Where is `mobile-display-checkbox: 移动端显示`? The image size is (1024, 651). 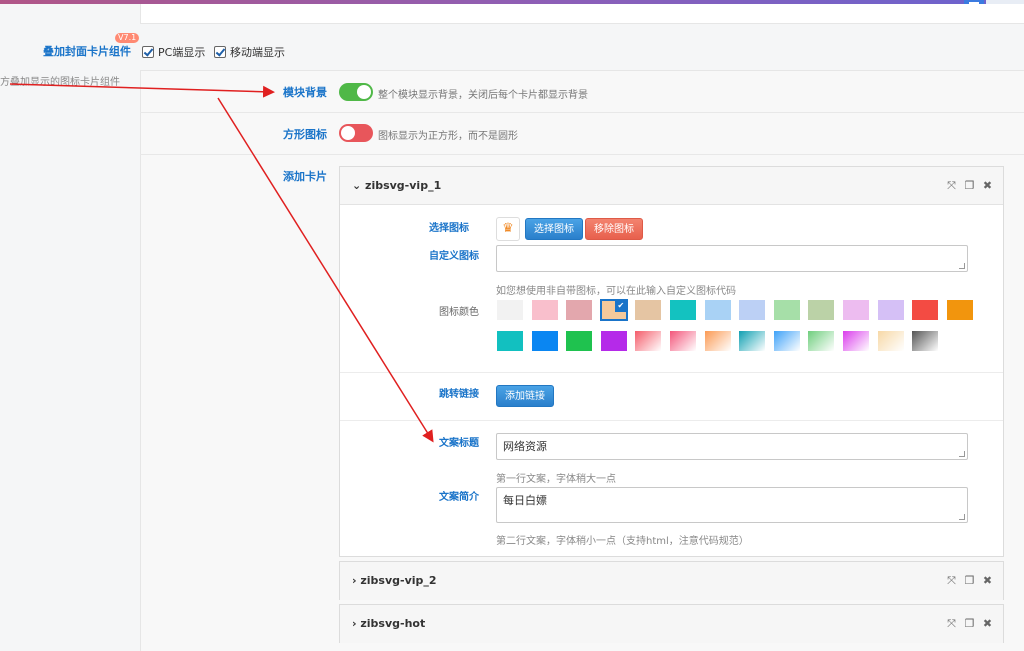
mobile-display-checkbox: 移动端显示 is located at coordinates (249, 52).